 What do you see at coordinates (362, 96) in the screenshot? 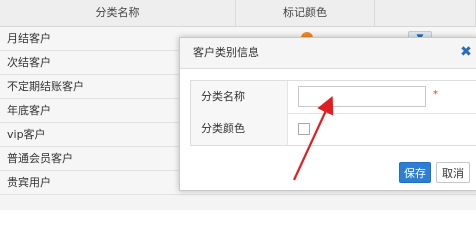
I see `category-name-input` at bounding box center [362, 96].